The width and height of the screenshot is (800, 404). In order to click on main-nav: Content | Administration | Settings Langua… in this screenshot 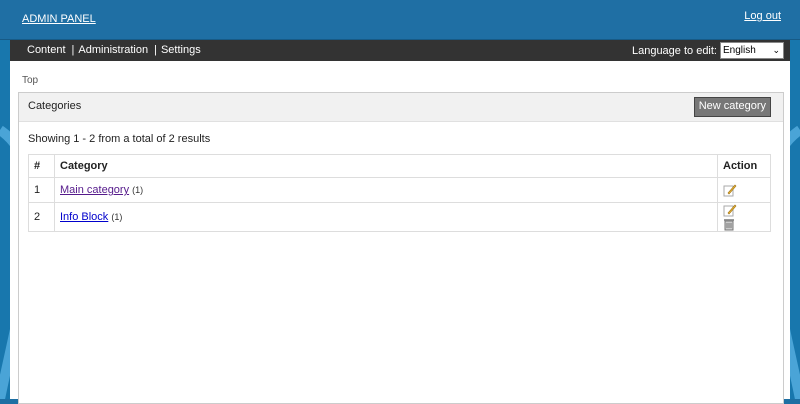, I will do `click(400, 50)`.